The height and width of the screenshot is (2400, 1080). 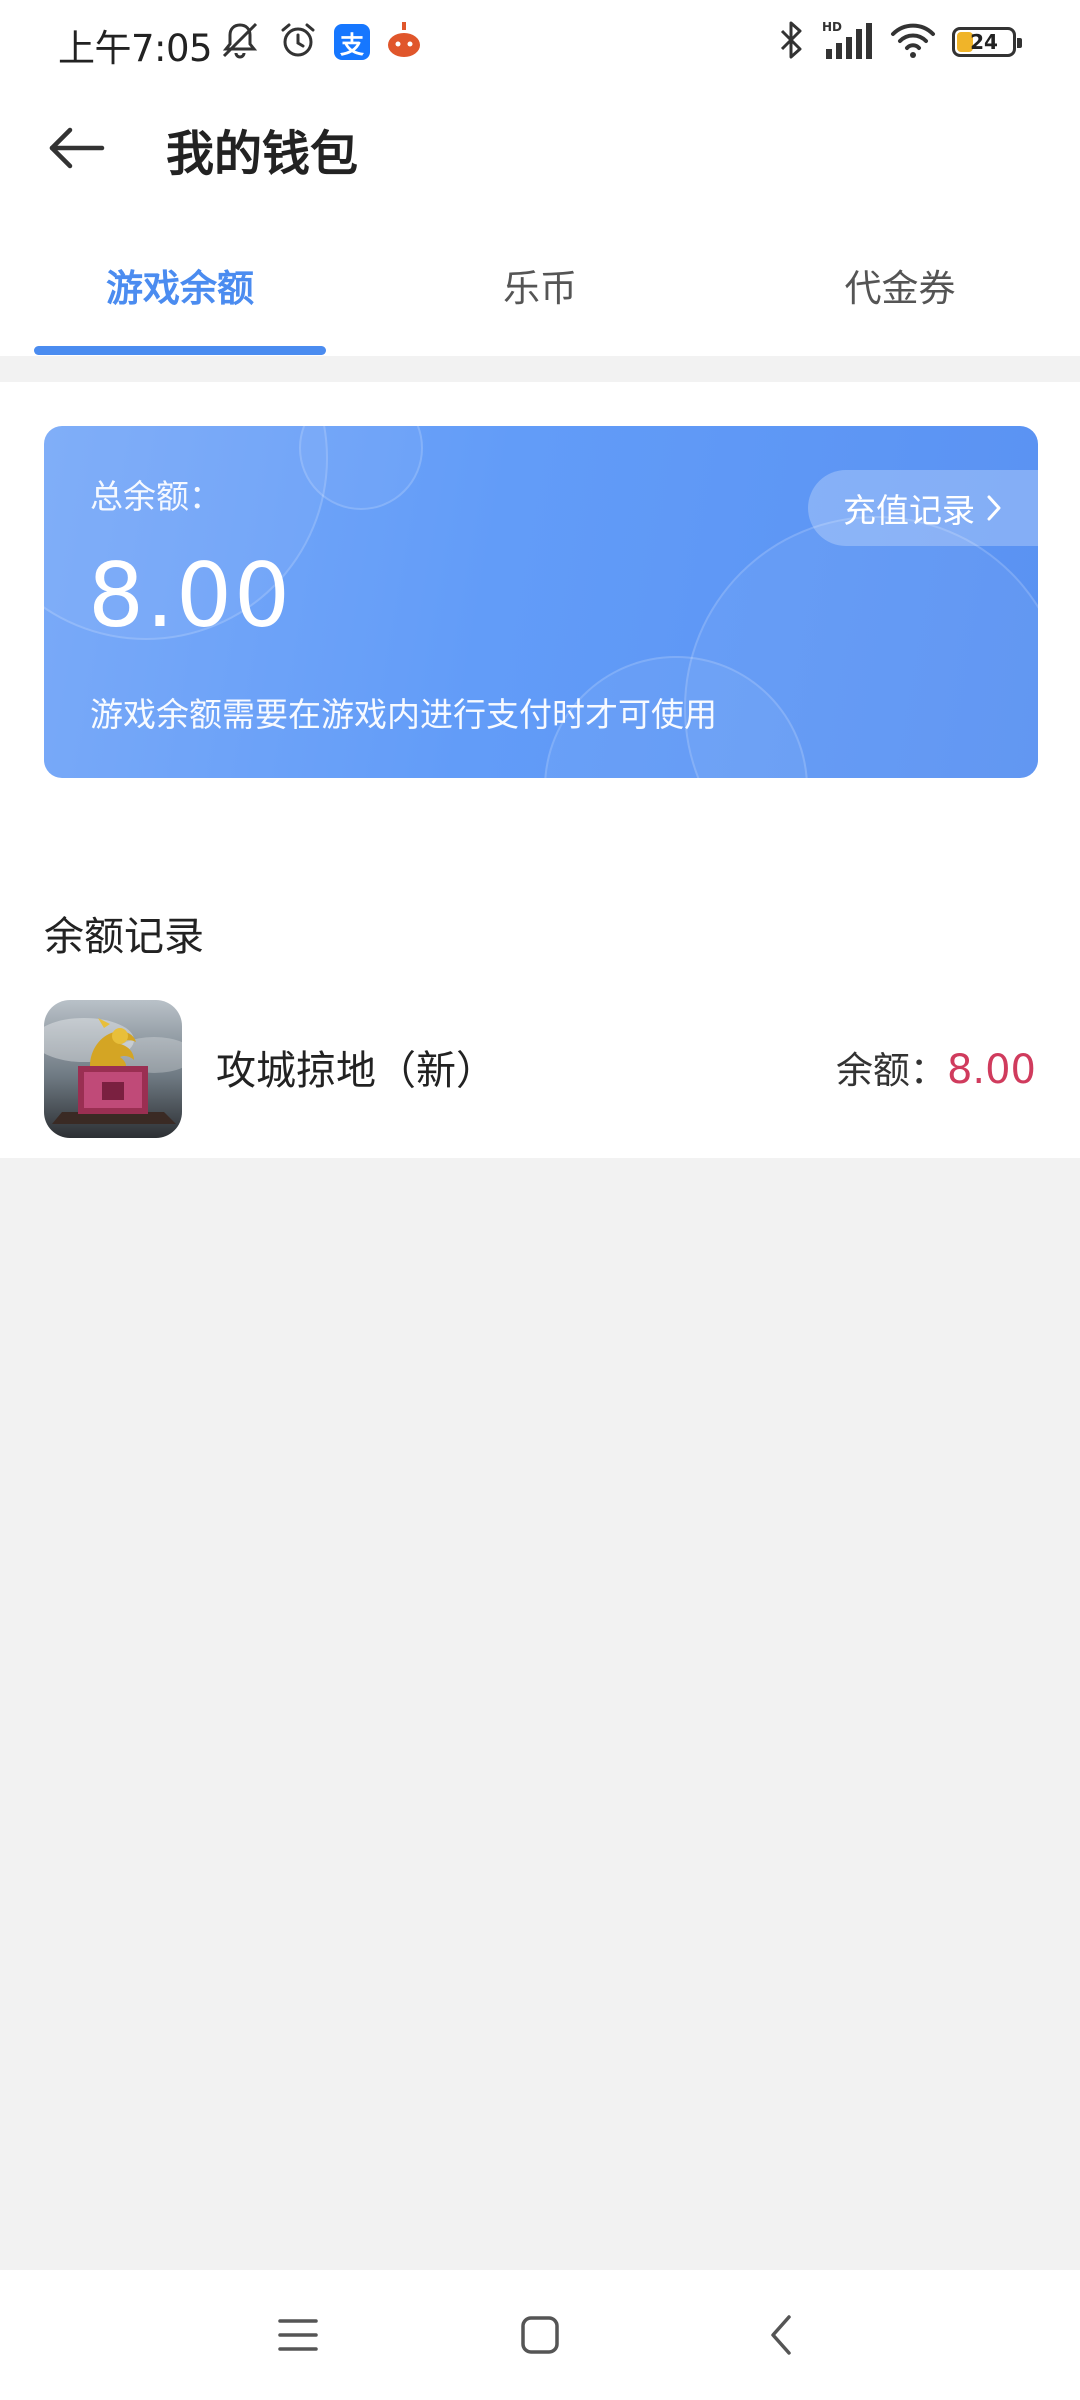 I want to click on battery-icon: 24, so click(x=987, y=42).